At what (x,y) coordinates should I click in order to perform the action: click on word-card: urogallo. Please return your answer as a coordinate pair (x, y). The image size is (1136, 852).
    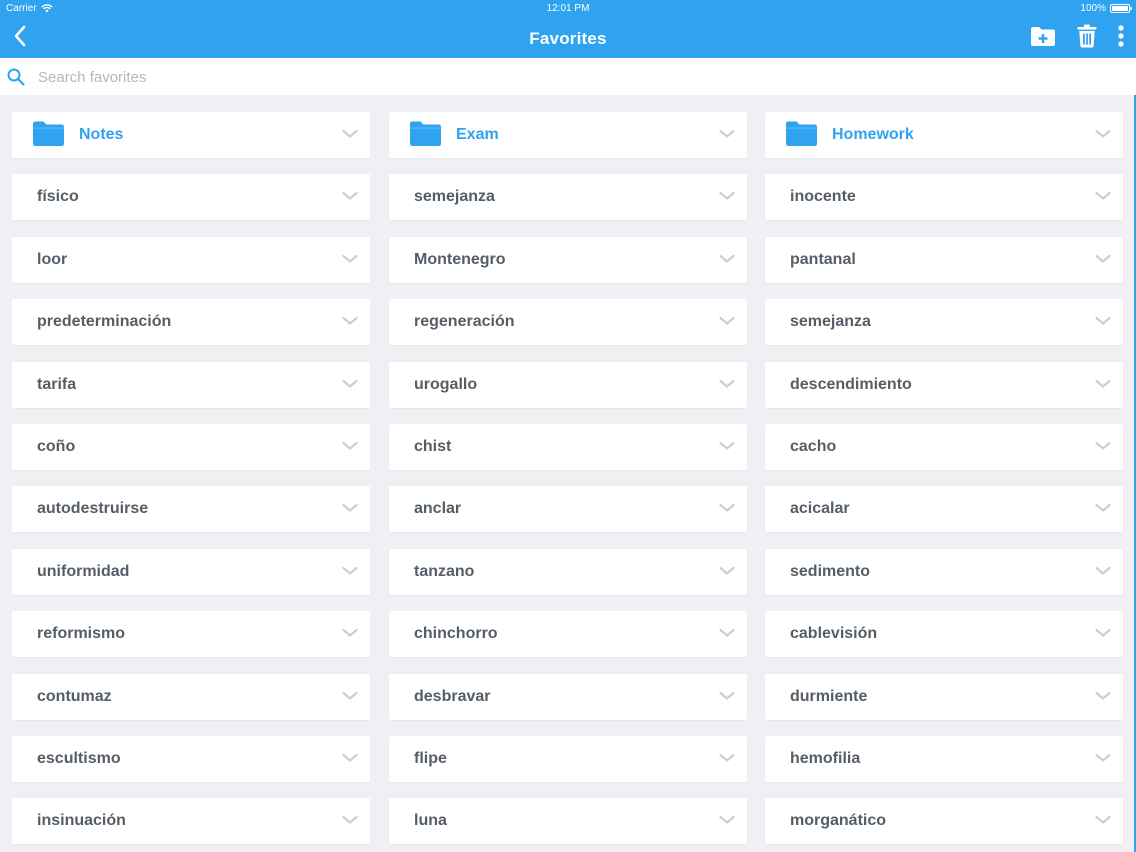
    Looking at the image, I should click on (568, 385).